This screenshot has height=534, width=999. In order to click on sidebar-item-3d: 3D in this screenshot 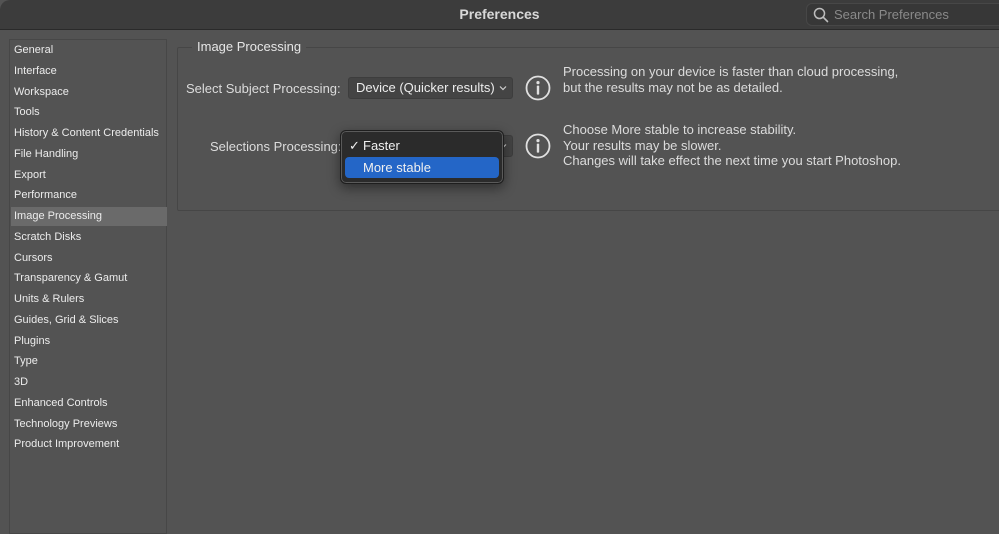, I will do `click(89, 382)`.